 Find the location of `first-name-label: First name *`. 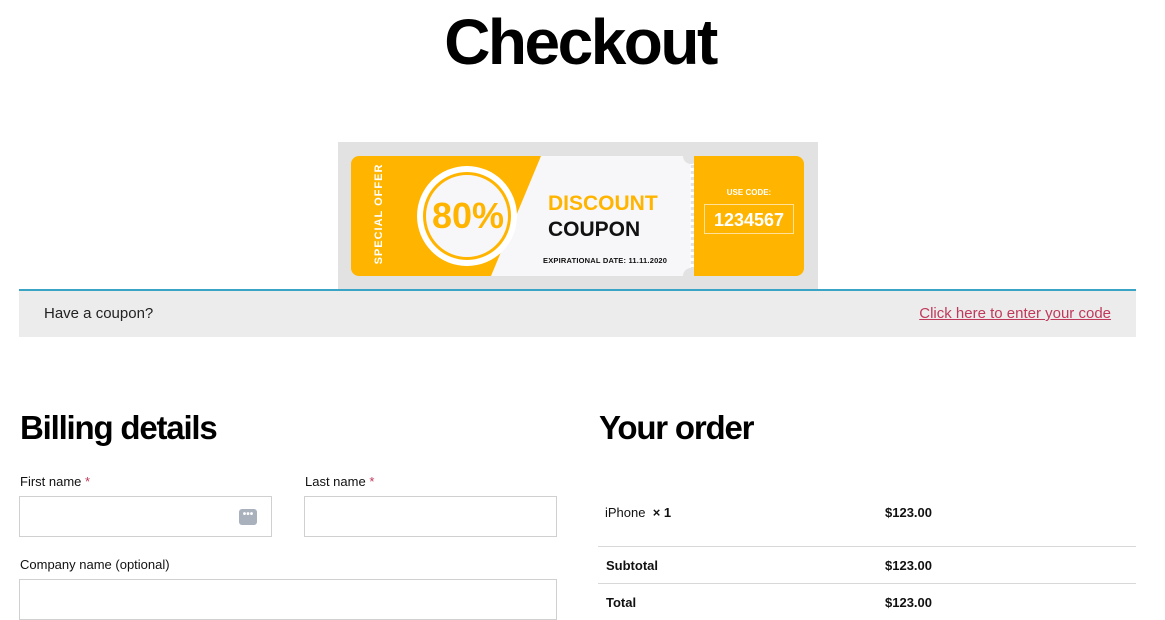

first-name-label: First name * is located at coordinates (55, 481).